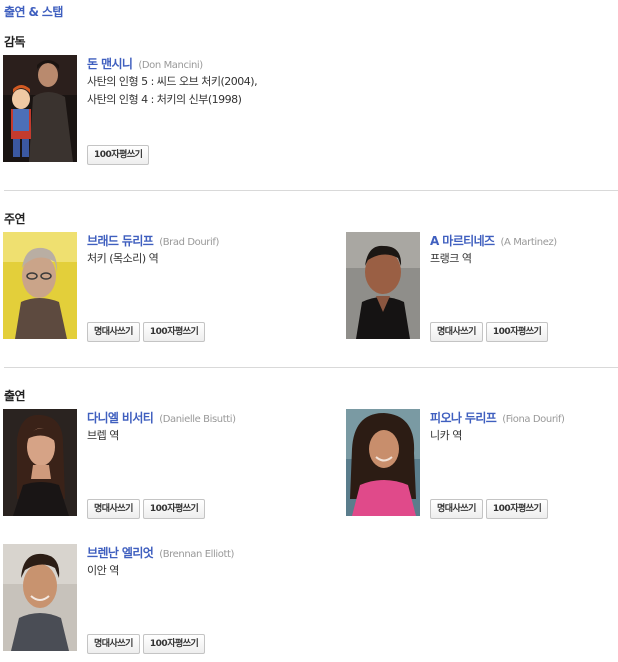 The height and width of the screenshot is (662, 618). Describe the element at coordinates (120, 553) in the screenshot. I see `person-name-link: 브렌난 엘리엇` at that location.